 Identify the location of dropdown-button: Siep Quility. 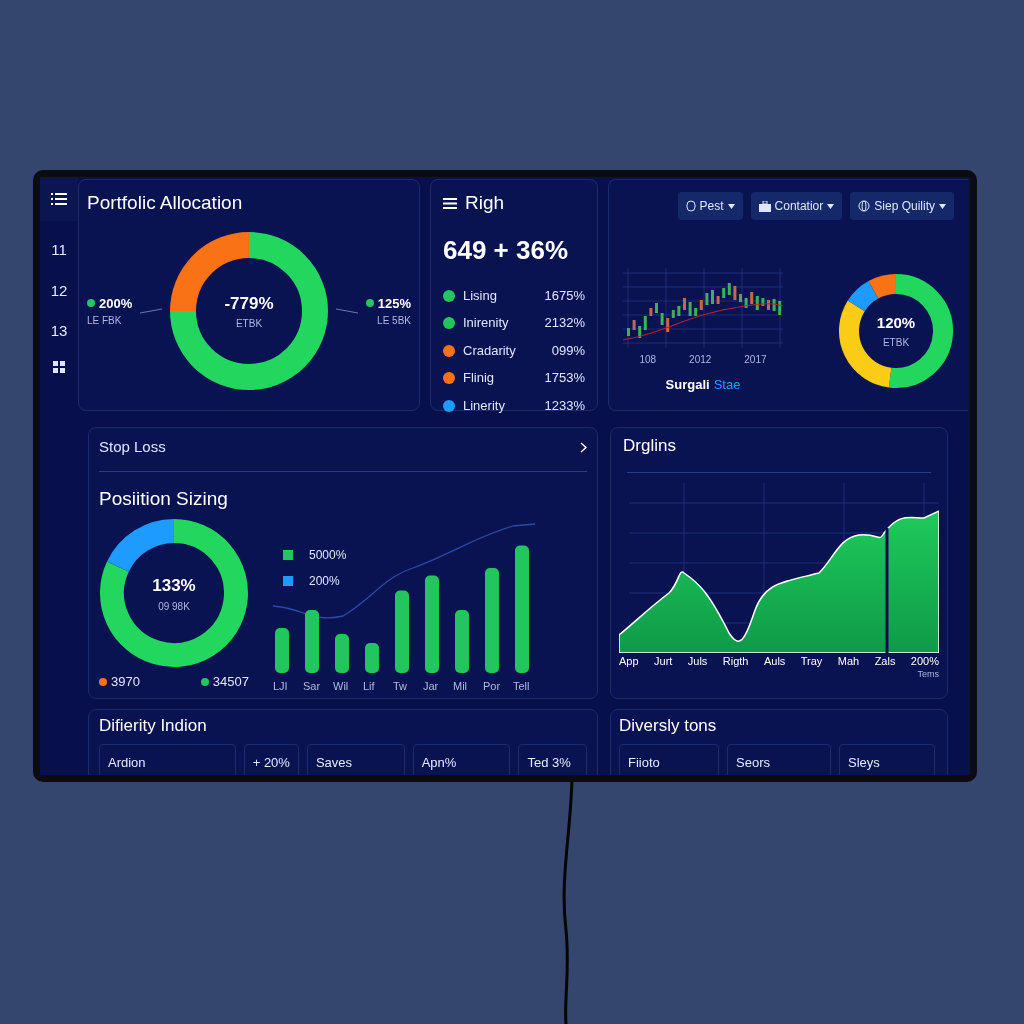
(902, 206).